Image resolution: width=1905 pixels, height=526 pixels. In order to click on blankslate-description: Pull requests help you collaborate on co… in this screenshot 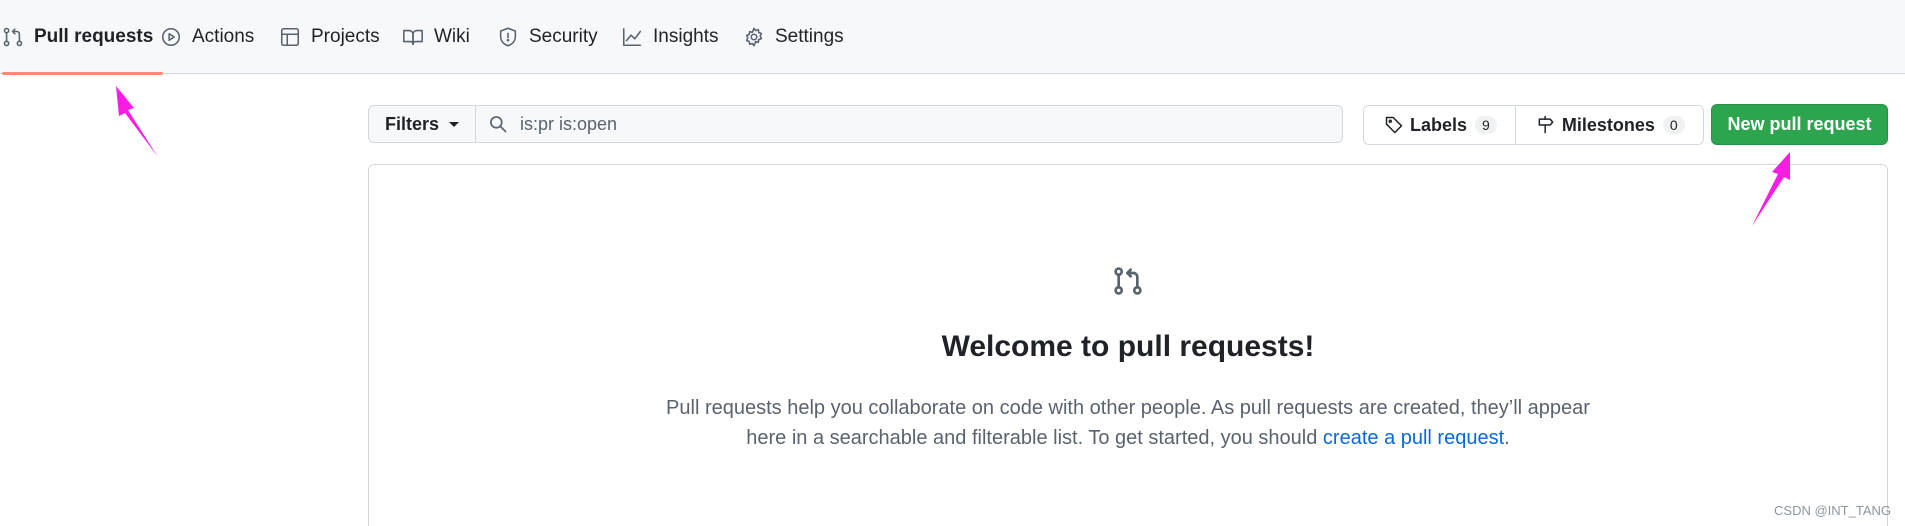, I will do `click(1128, 423)`.